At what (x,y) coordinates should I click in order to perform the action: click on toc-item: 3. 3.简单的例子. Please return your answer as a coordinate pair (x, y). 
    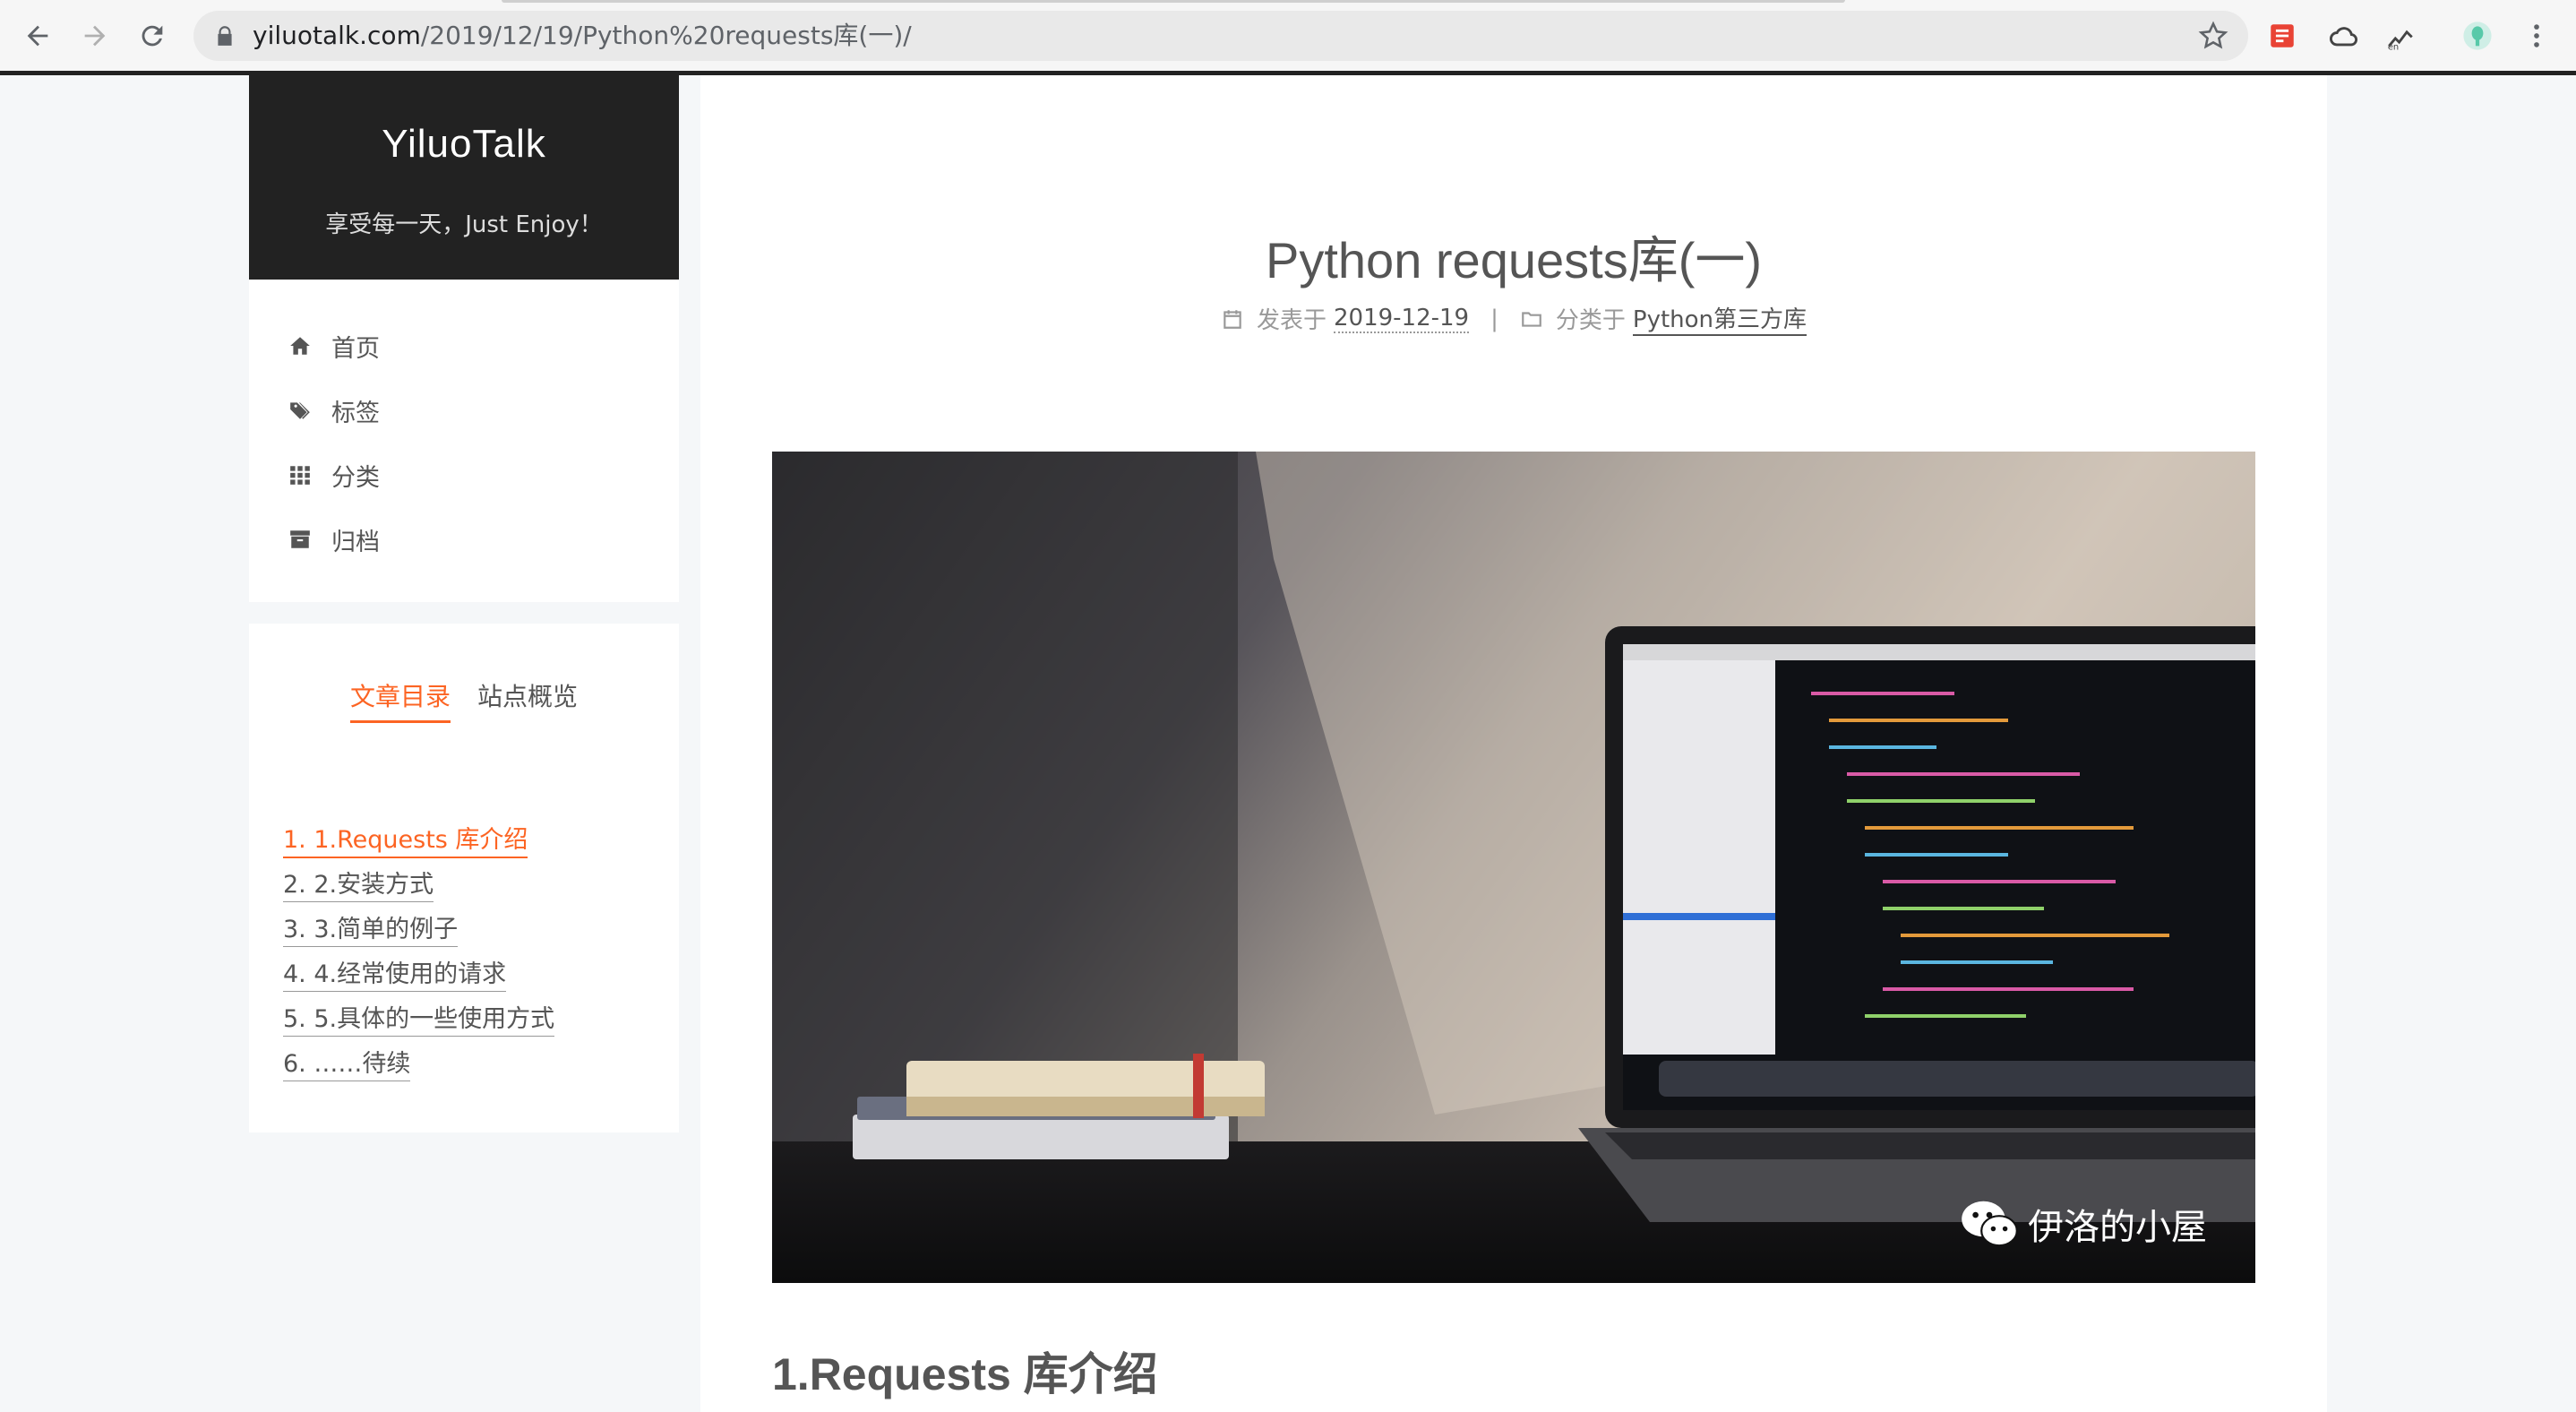
    Looking at the image, I should click on (371, 930).